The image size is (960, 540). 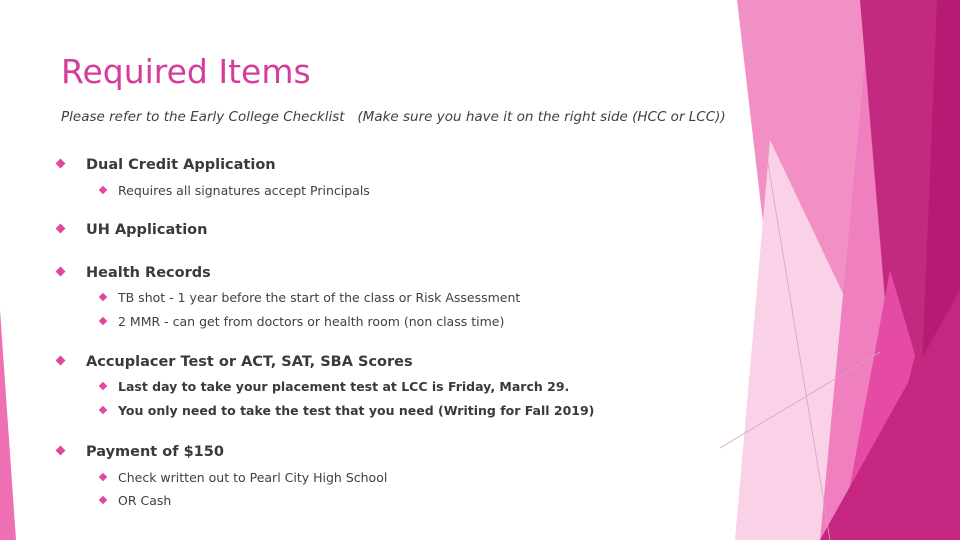 What do you see at coordinates (8, 425) in the screenshot?
I see `left-wedge-shape` at bounding box center [8, 425].